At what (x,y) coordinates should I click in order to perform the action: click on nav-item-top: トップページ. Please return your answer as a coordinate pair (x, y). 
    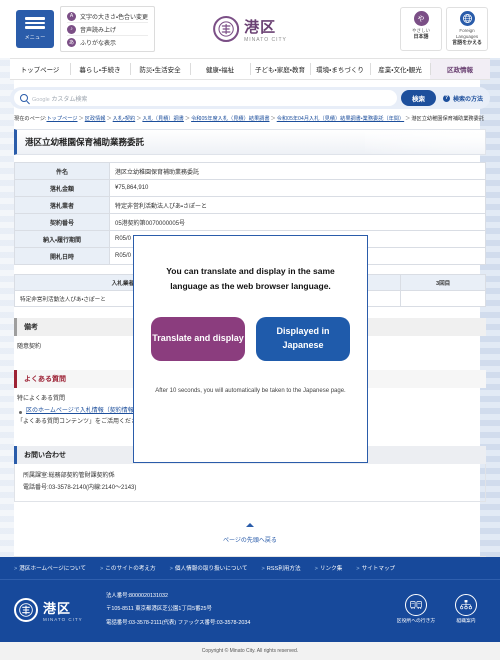
    Looking at the image, I should click on (40, 69).